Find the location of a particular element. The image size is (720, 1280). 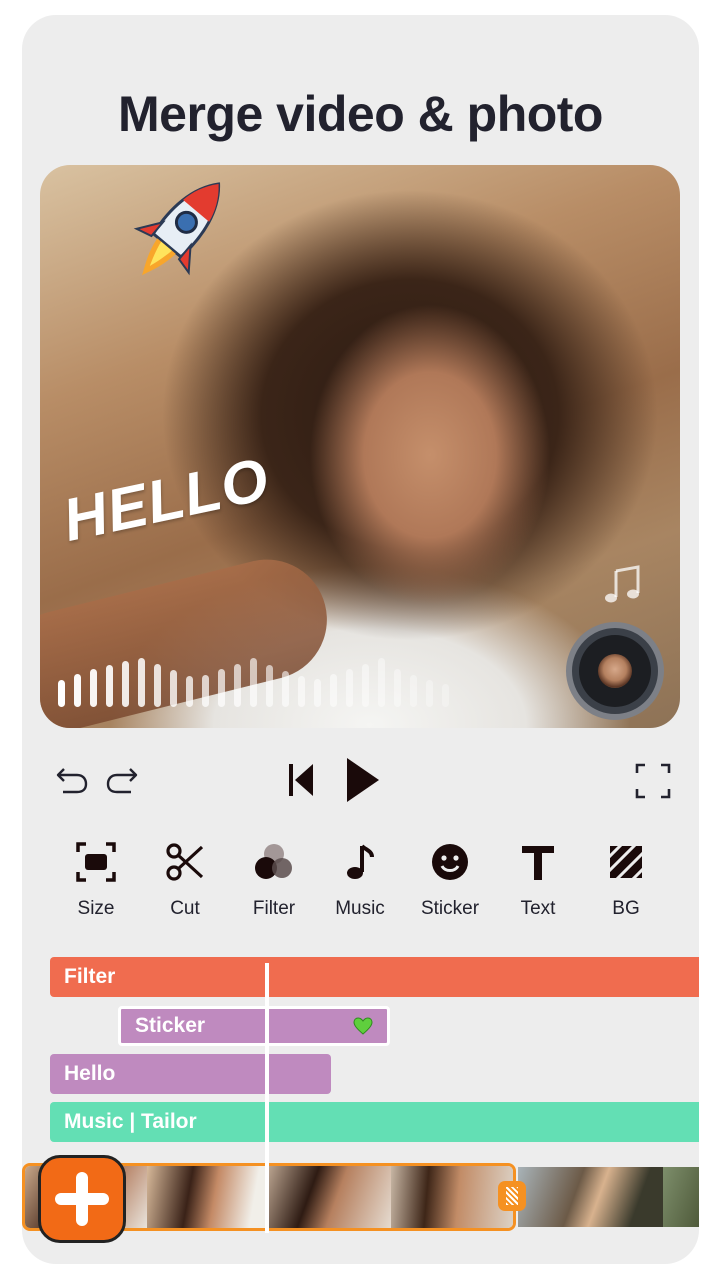

rocket-sticker is located at coordinates (180, 230).